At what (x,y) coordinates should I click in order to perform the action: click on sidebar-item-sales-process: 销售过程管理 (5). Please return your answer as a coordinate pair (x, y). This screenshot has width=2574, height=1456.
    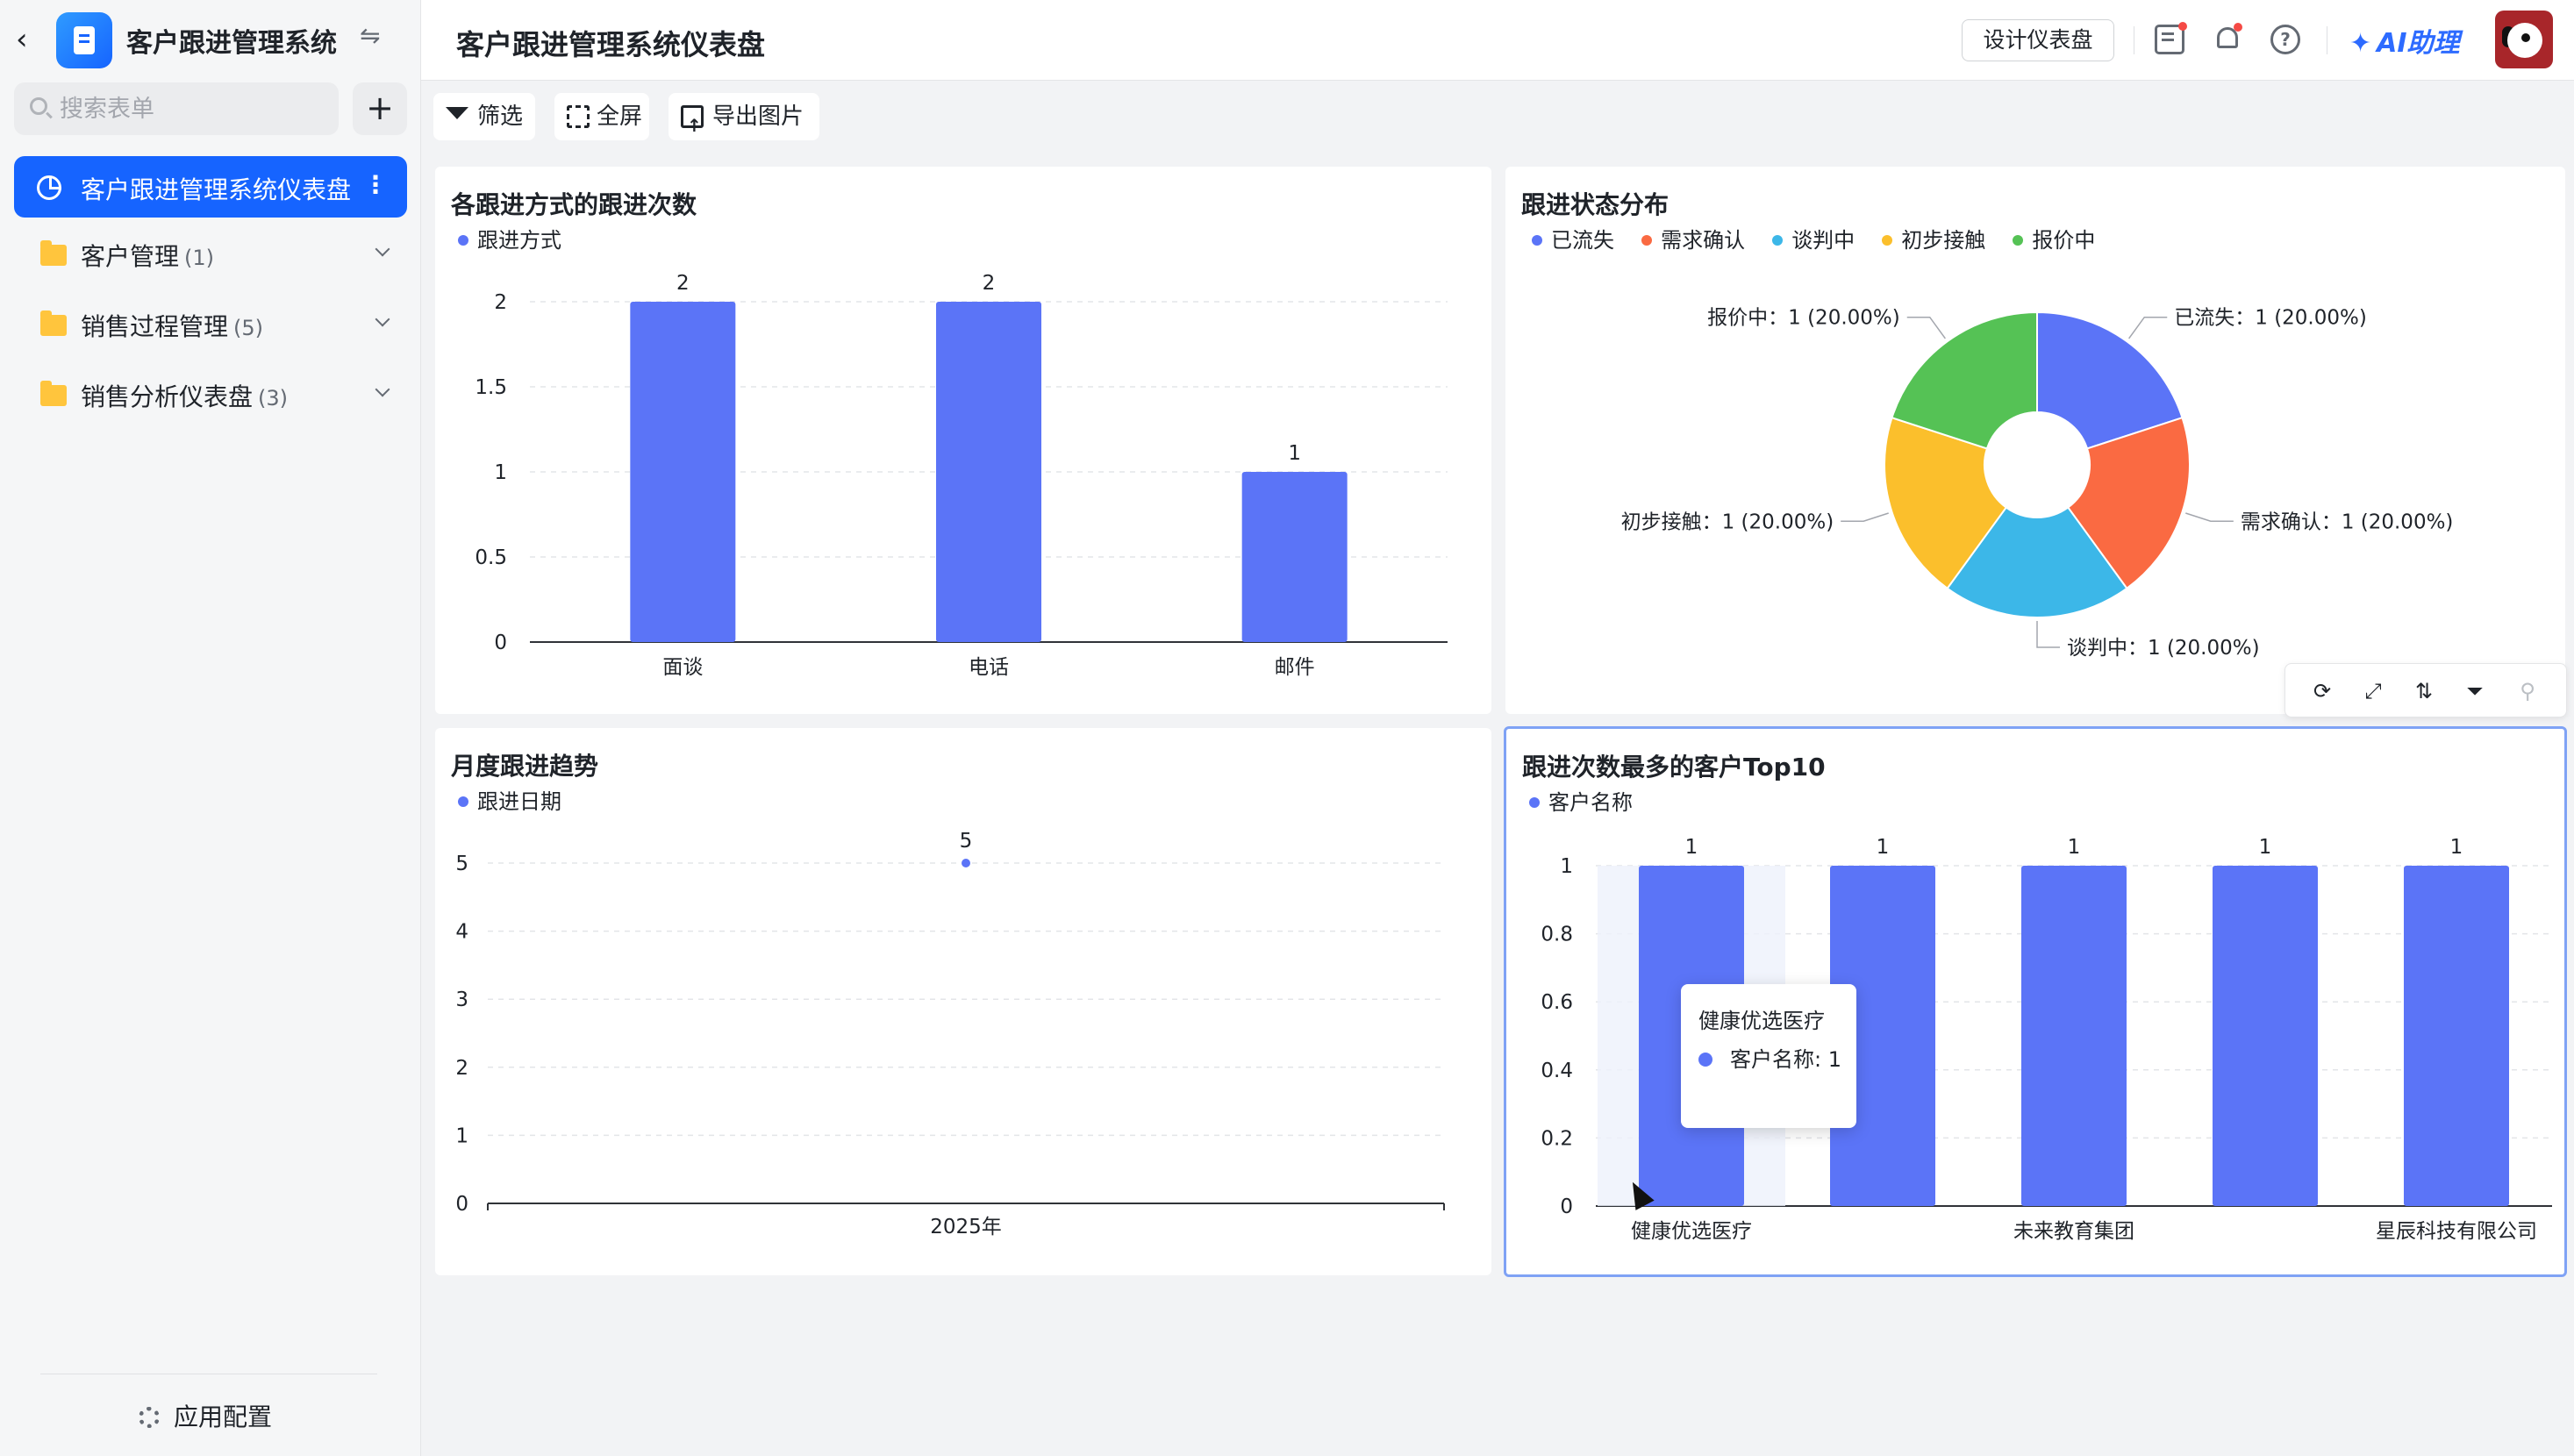
    Looking at the image, I should click on (210, 323).